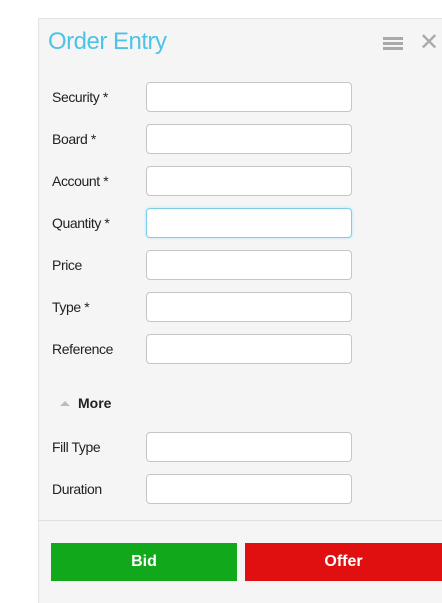  Describe the element at coordinates (144, 562) in the screenshot. I see `bid-button: Bid` at that location.